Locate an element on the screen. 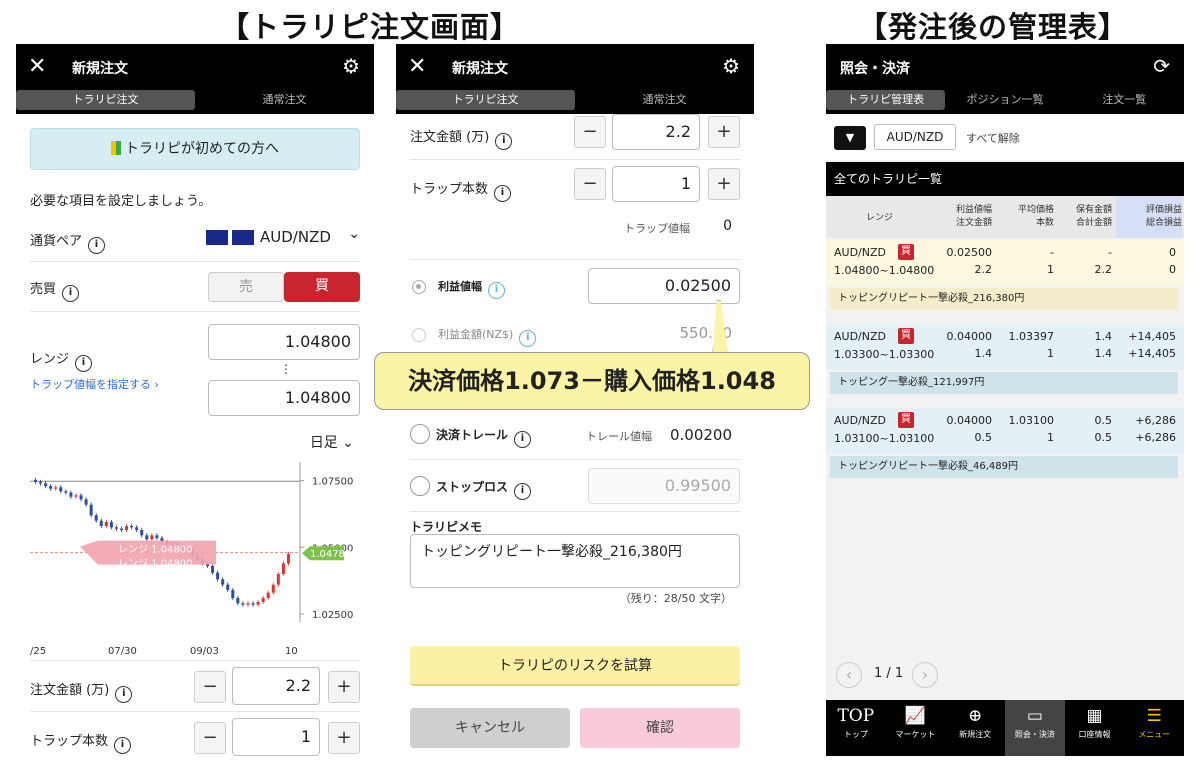 The image size is (1200, 768). range-low-input: 1.04800 is located at coordinates (284, 398).